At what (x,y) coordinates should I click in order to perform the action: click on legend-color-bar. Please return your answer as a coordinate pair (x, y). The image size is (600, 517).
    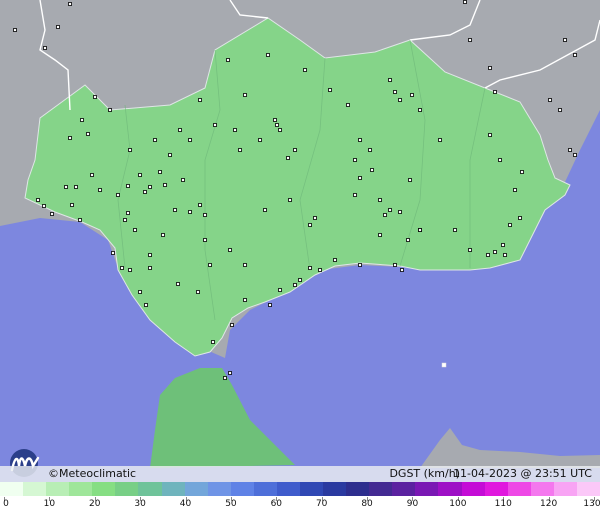
    Looking at the image, I should click on (300, 489).